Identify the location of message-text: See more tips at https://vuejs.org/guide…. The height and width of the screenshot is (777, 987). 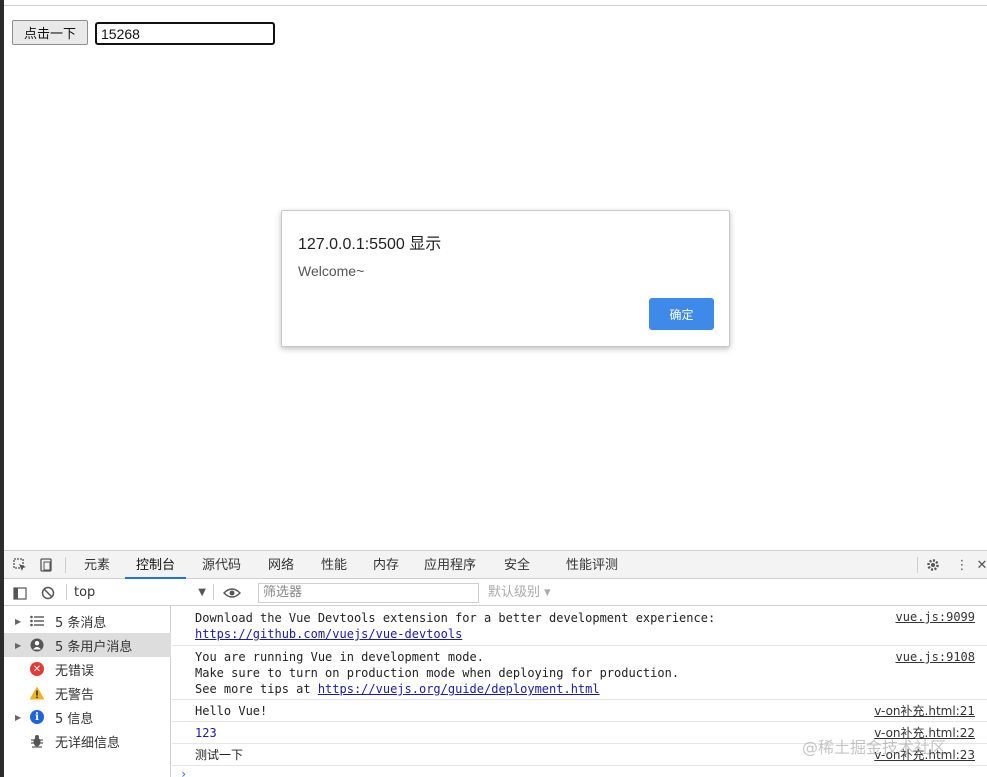
(397, 689).